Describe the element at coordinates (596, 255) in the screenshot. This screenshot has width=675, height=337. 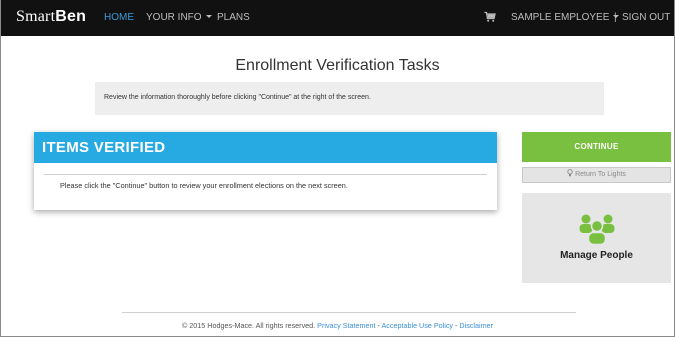
I see `manage-people-label: Manage People` at that location.